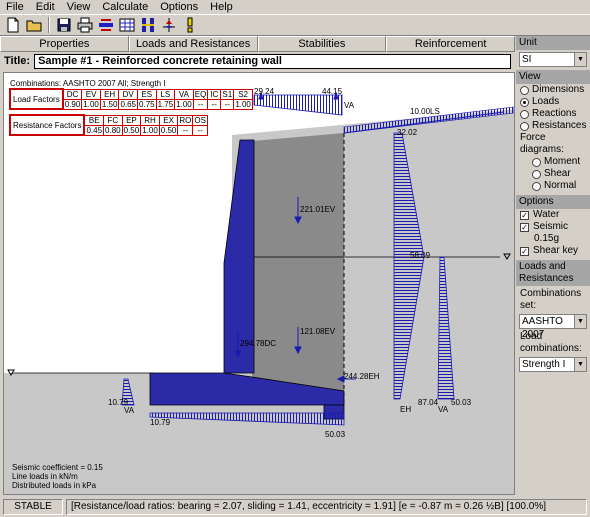 Image resolution: width=590 pixels, height=517 pixels. What do you see at coordinates (221, 7) in the screenshot?
I see `menu-help: Help` at bounding box center [221, 7].